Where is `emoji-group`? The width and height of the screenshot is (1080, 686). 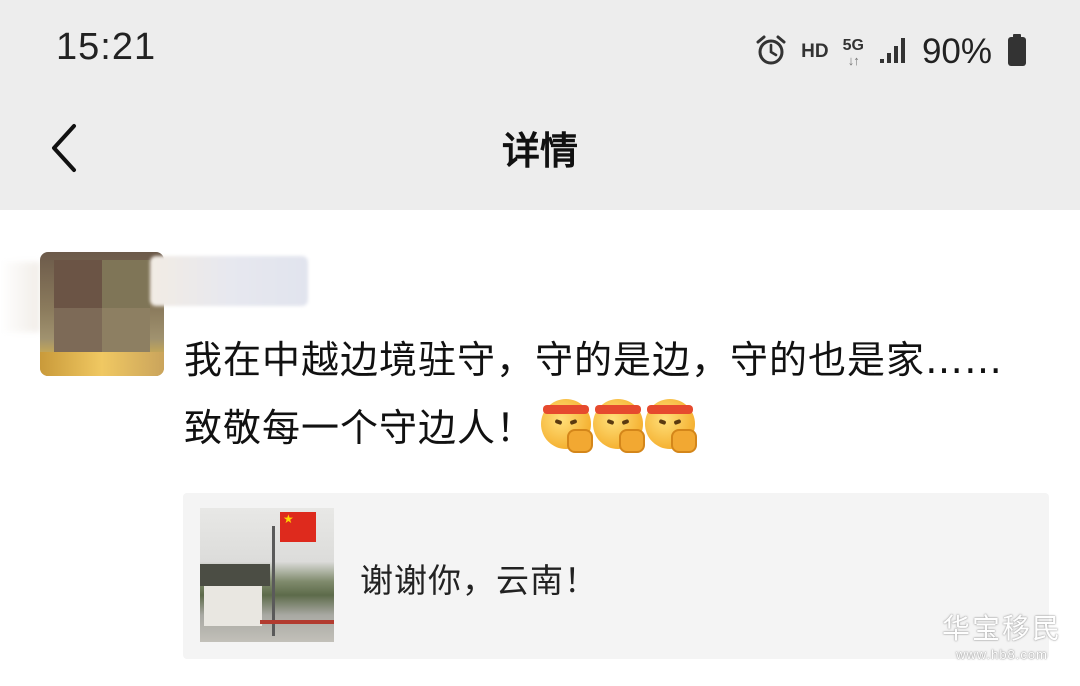
emoji-group is located at coordinates (619, 426).